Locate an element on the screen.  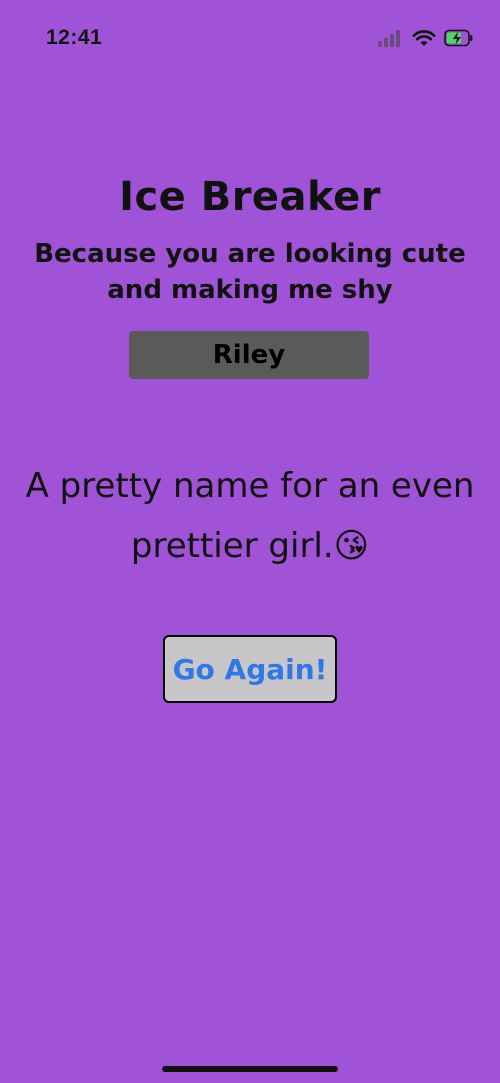
status-bar: 12:41 is located at coordinates (250, 40).